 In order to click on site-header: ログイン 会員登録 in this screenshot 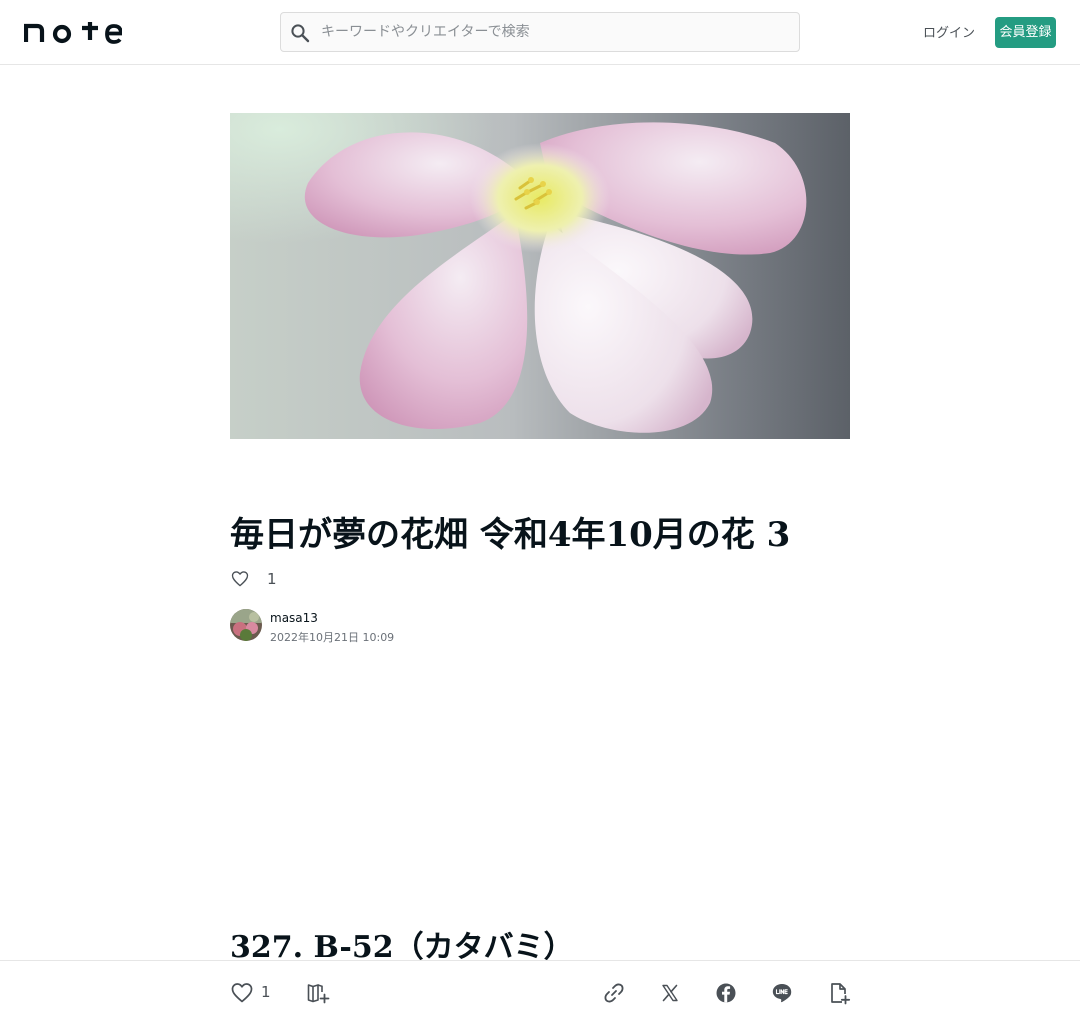, I will do `click(540, 32)`.